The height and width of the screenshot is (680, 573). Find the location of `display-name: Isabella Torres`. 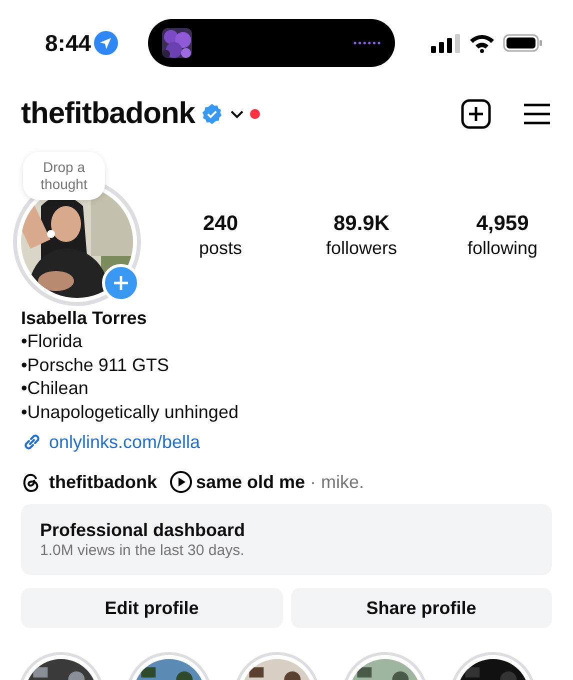

display-name: Isabella Torres is located at coordinates (84, 318).